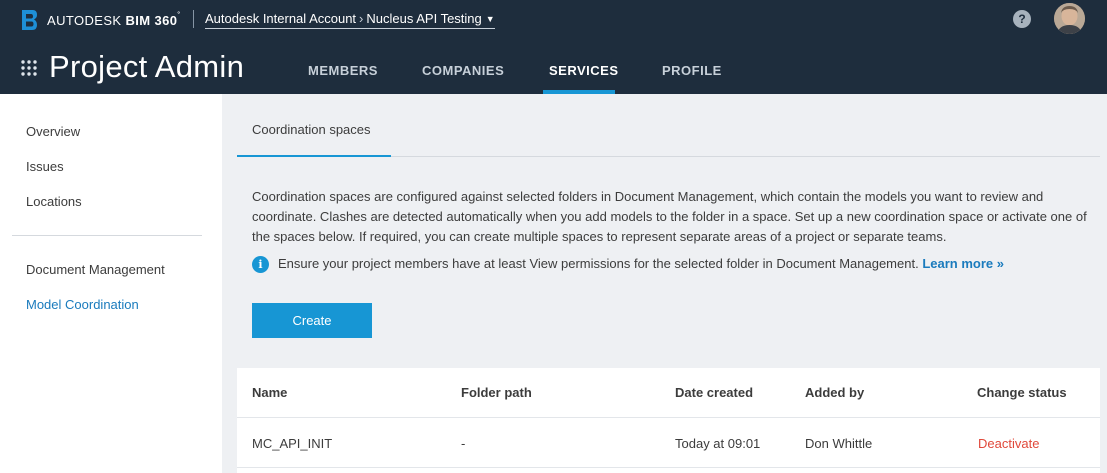 This screenshot has height=473, width=1107. What do you see at coordinates (584, 70) in the screenshot?
I see `tab-services: SERVICES` at bounding box center [584, 70].